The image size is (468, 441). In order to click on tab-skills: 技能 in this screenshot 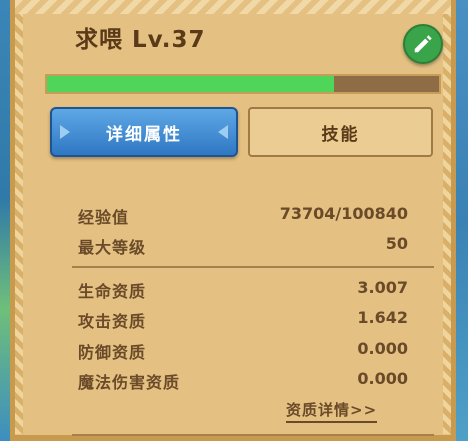, I will do `click(340, 132)`.